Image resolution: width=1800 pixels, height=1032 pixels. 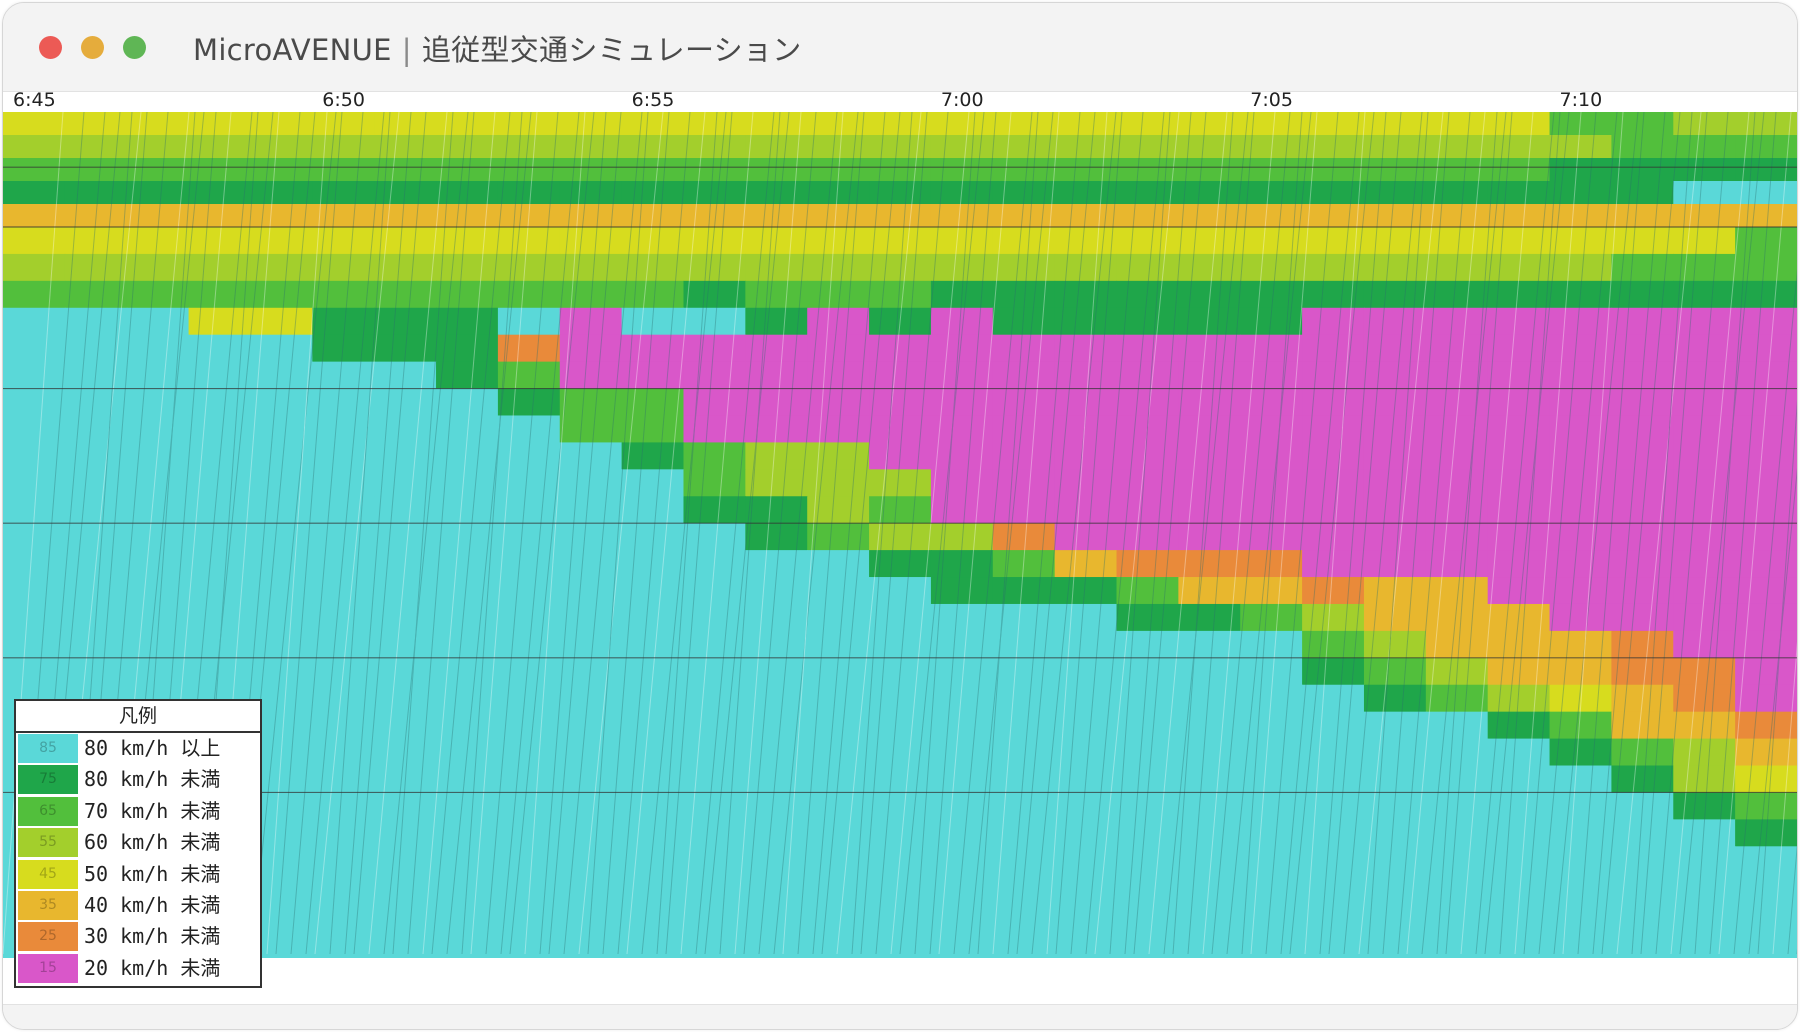 I want to click on minimize-window-button, so click(x=92, y=47).